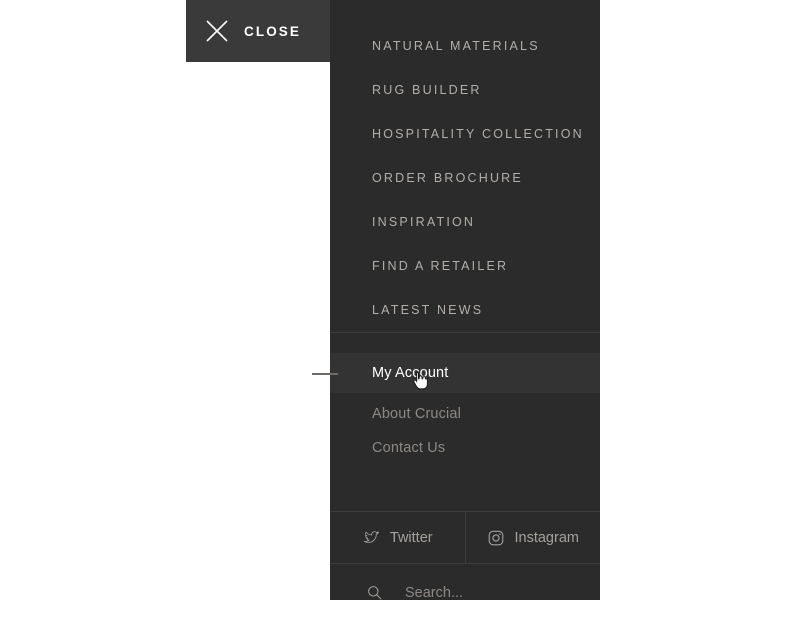 This screenshot has height=621, width=800. I want to click on social-link-instagram-label: Instagram, so click(546, 537).